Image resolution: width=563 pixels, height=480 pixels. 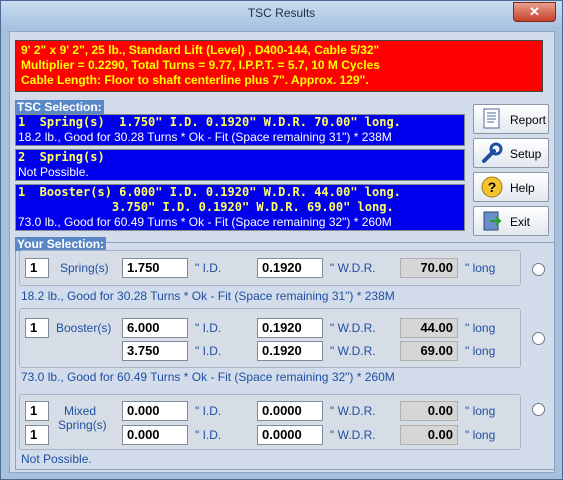 I want to click on spring-length-readout: 70.00, so click(x=429, y=268).